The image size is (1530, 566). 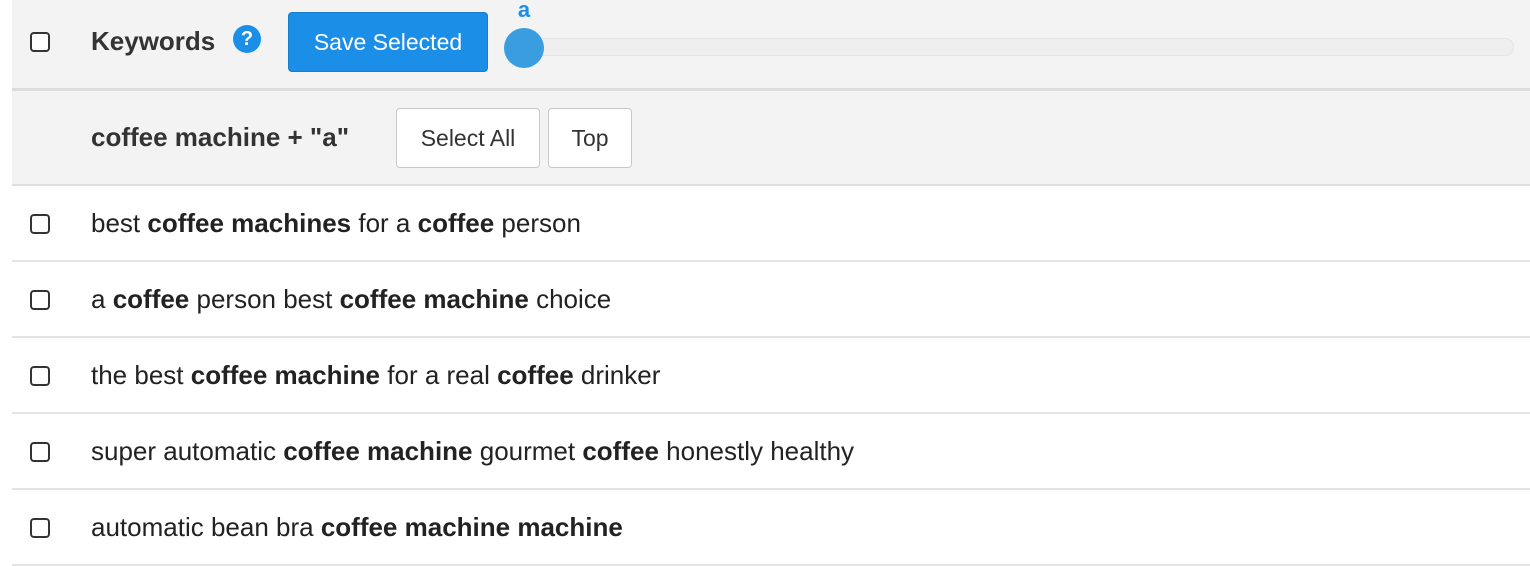 I want to click on group-title: coffee machine + "a", so click(x=220, y=137).